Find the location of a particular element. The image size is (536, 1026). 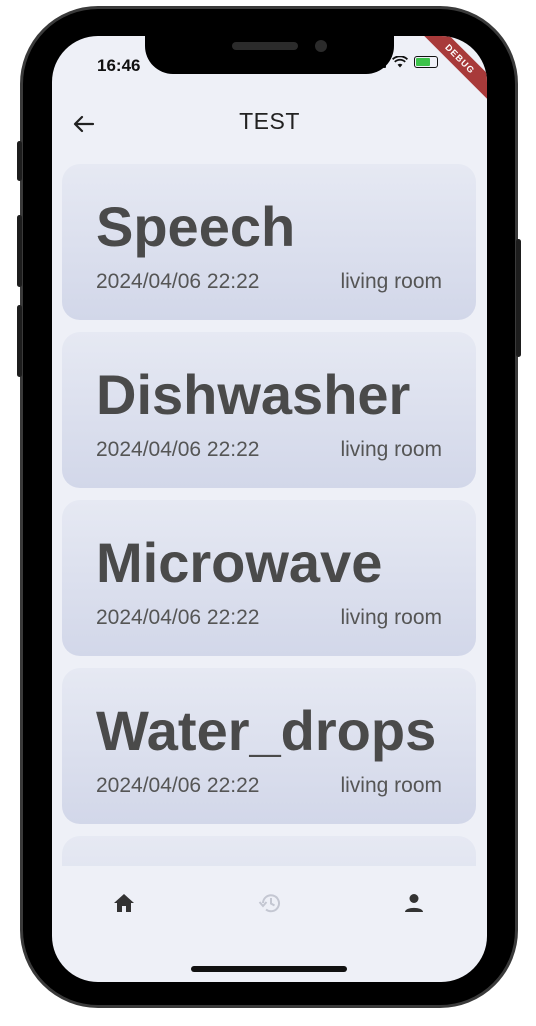

item-name: Microwave is located at coordinates (239, 562).